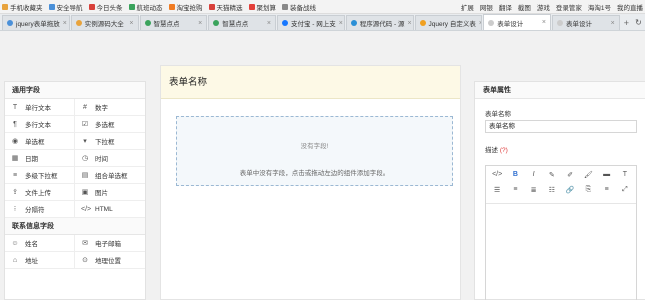 The image size is (645, 300). I want to click on field-separator: ⁝ 分隔符, so click(40, 209).